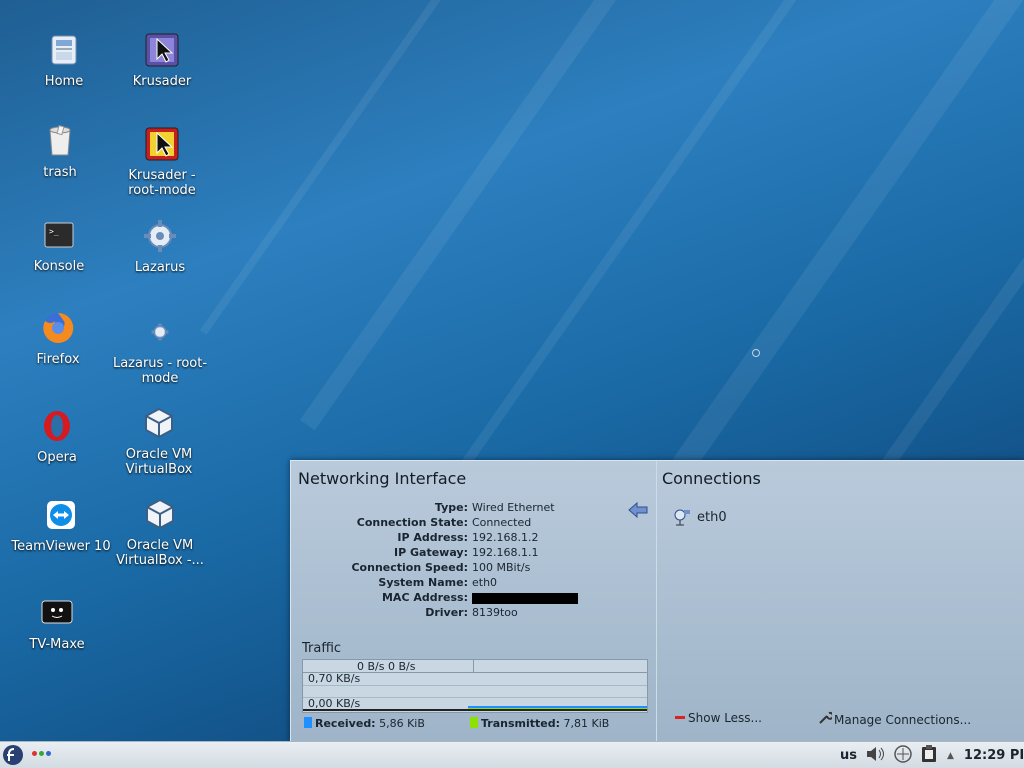  What do you see at coordinates (586, 723) in the screenshot?
I see `transmitted-value: 7,81 KiB` at bounding box center [586, 723].